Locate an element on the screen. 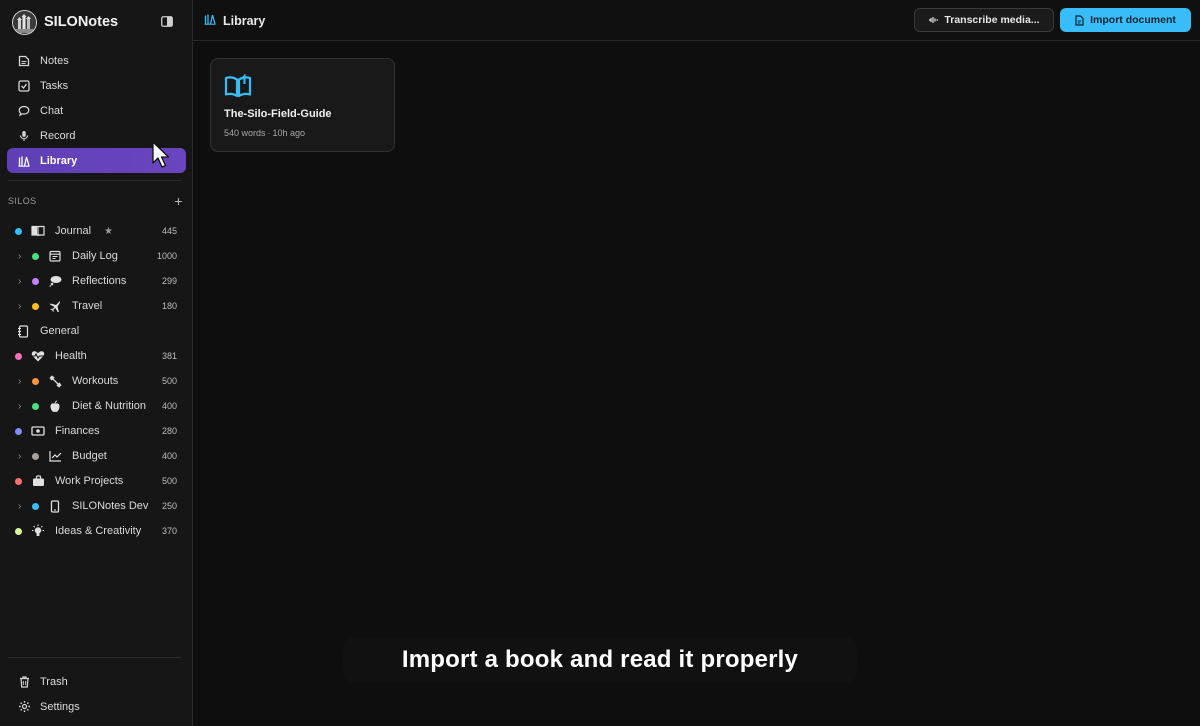  star-icon: ★ is located at coordinates (108, 231).